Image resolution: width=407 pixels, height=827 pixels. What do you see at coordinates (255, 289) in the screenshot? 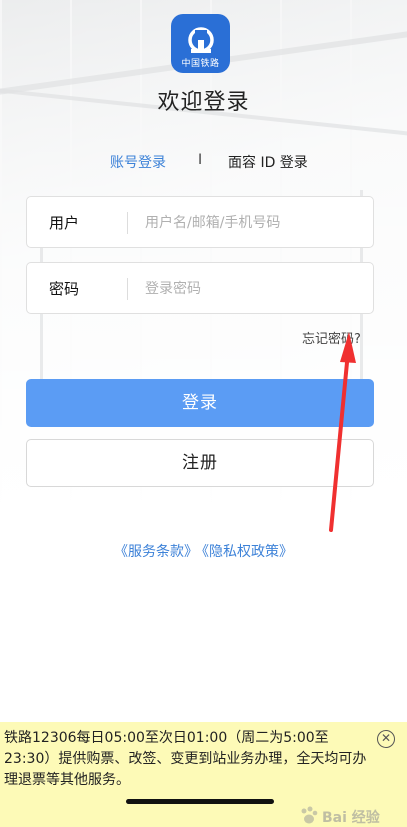
I see `password-input` at bounding box center [255, 289].